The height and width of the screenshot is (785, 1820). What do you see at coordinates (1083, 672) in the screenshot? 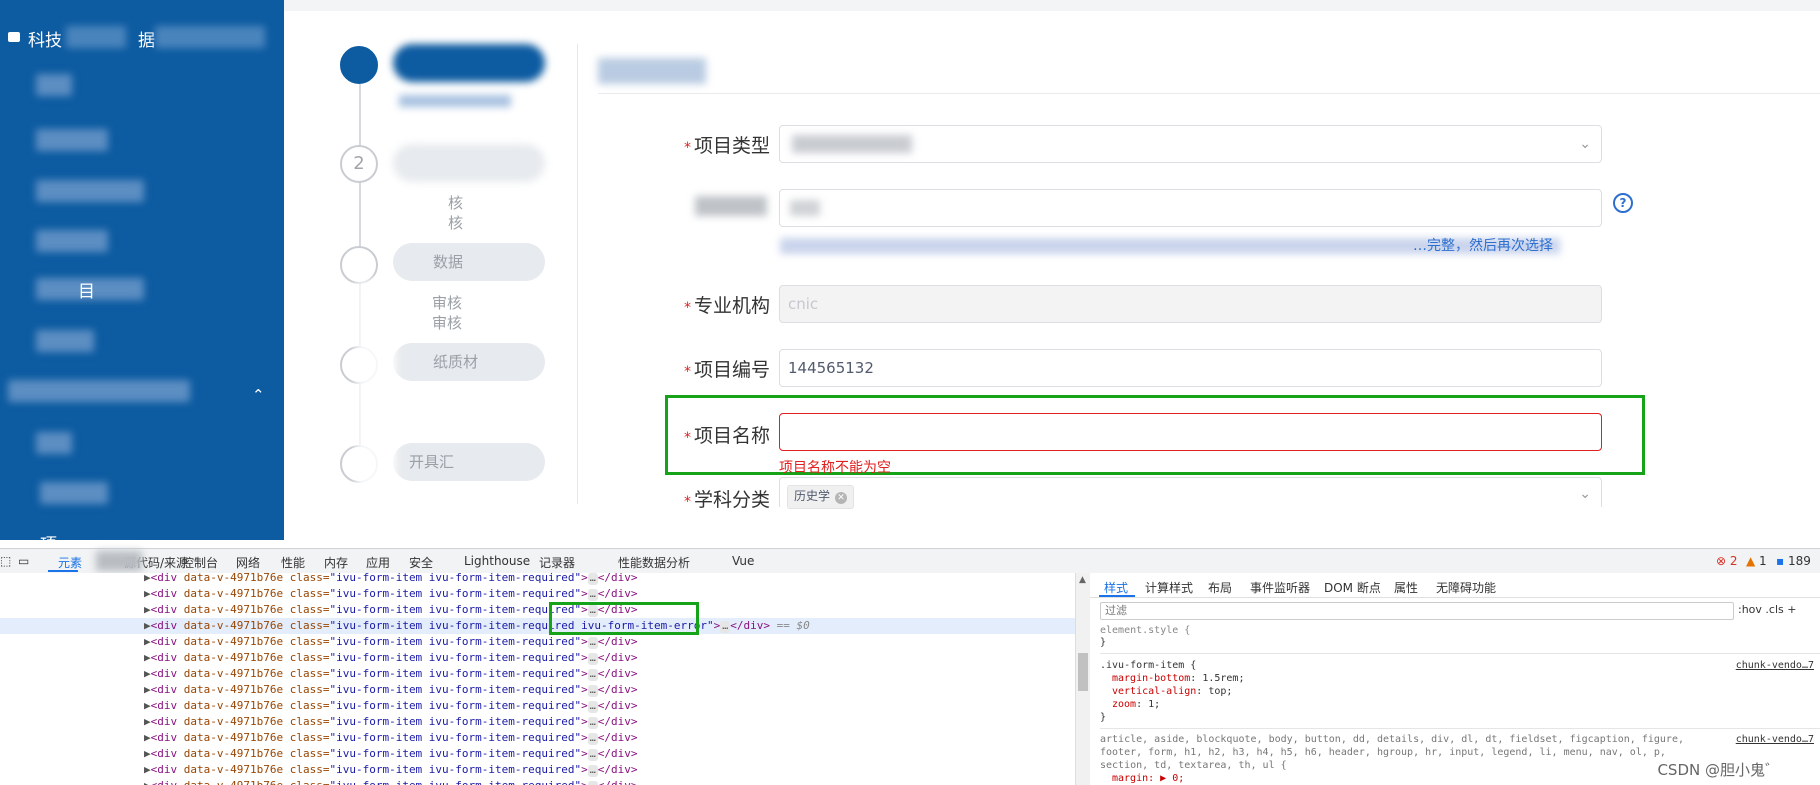
I see `scroll-thumb` at bounding box center [1083, 672].